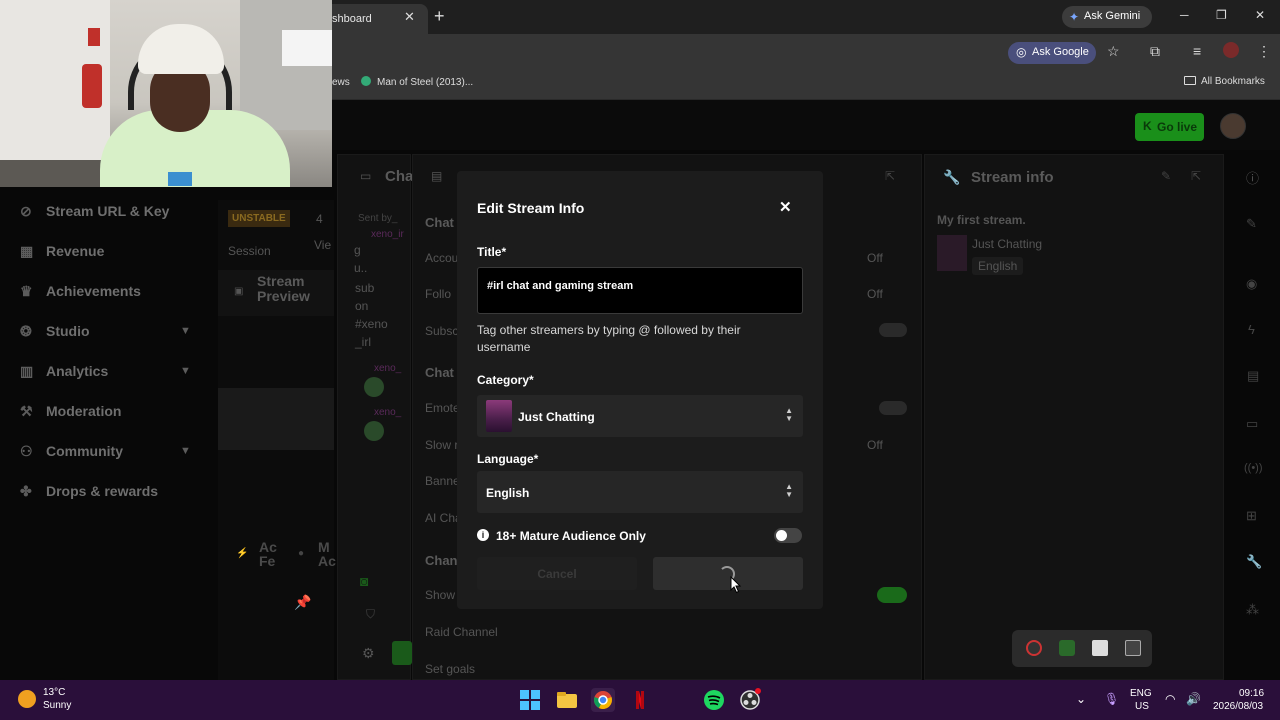  Describe the element at coordinates (409, 17) in the screenshot. I see `tab-close-icon: ✕` at that location.